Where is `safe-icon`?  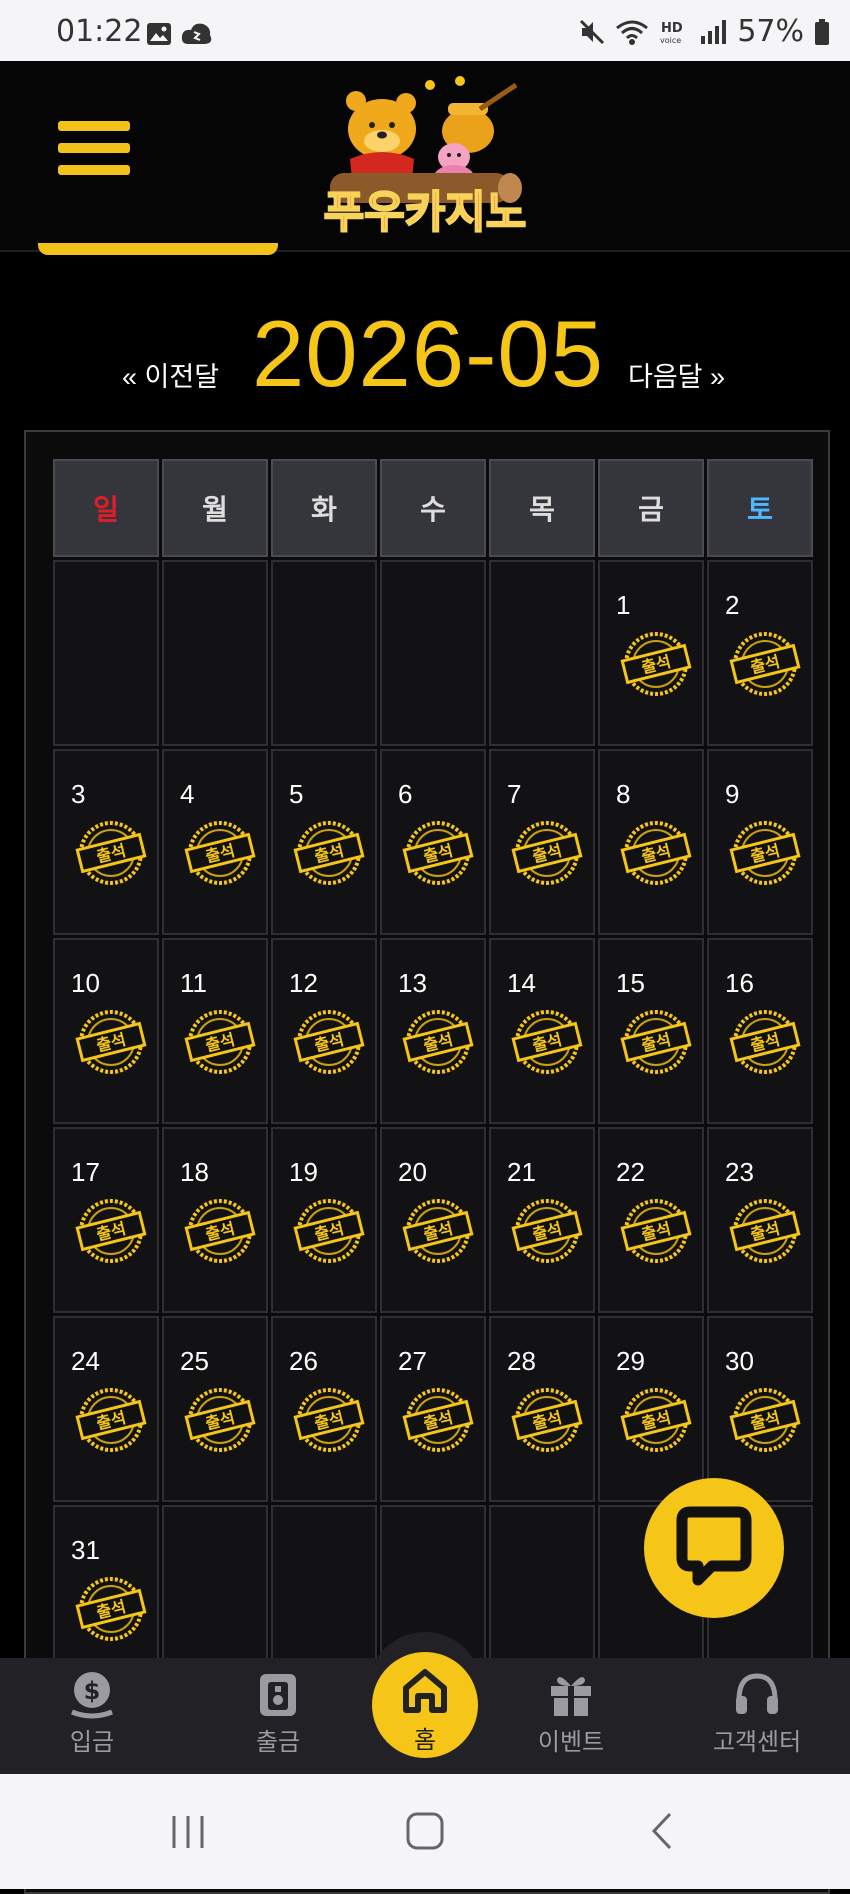
safe-icon is located at coordinates (278, 1695).